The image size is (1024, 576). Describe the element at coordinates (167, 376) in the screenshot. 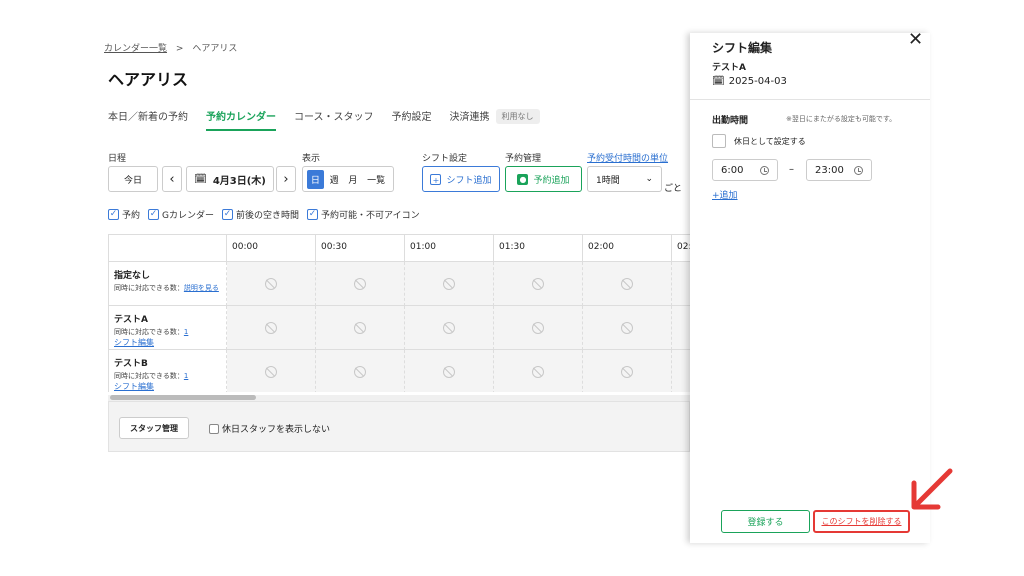

I see `capacity-text: 同時に対応できる数：1` at that location.